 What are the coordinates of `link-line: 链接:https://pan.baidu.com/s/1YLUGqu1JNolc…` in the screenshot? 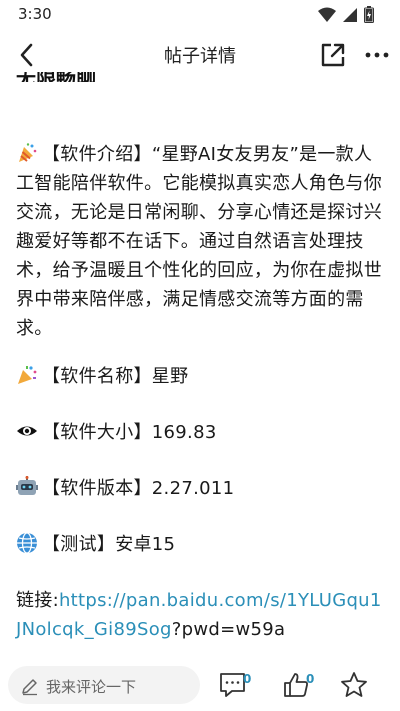 It's located at (201, 615).